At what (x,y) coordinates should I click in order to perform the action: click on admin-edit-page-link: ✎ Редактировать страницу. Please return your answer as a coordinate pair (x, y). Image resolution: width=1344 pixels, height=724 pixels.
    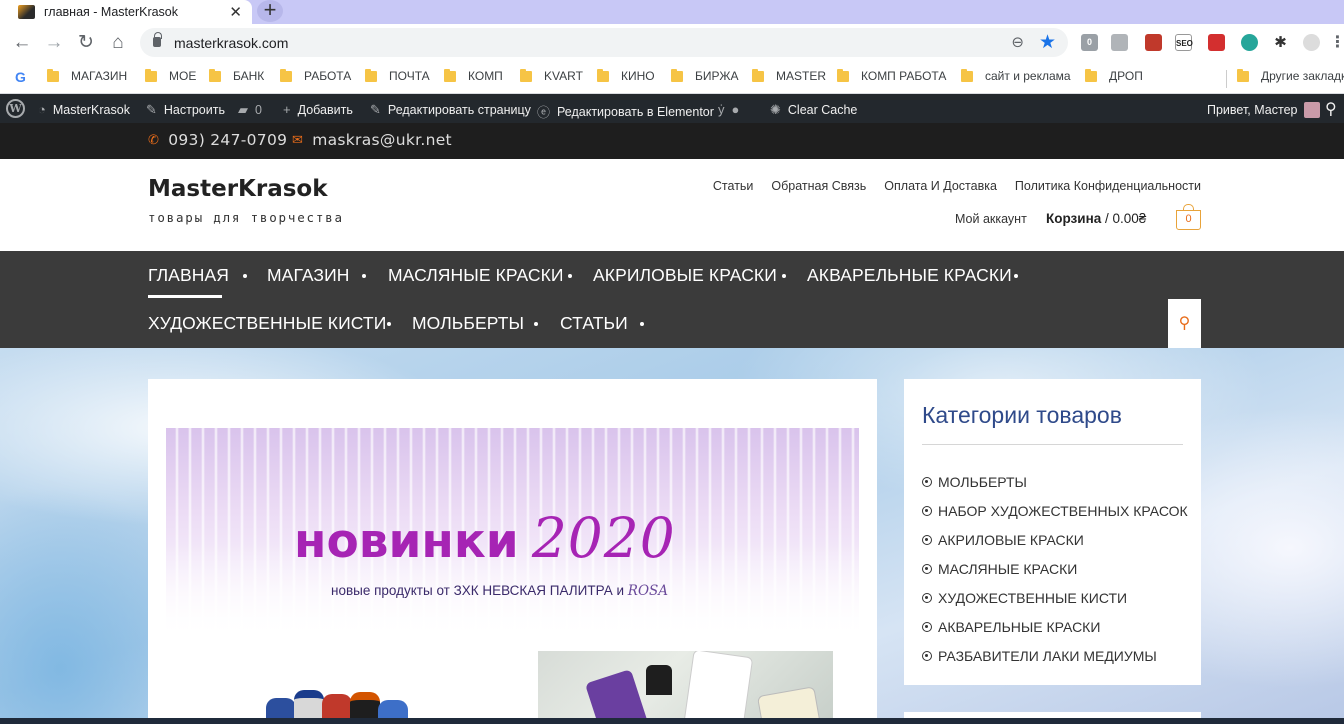
    Looking at the image, I should click on (450, 110).